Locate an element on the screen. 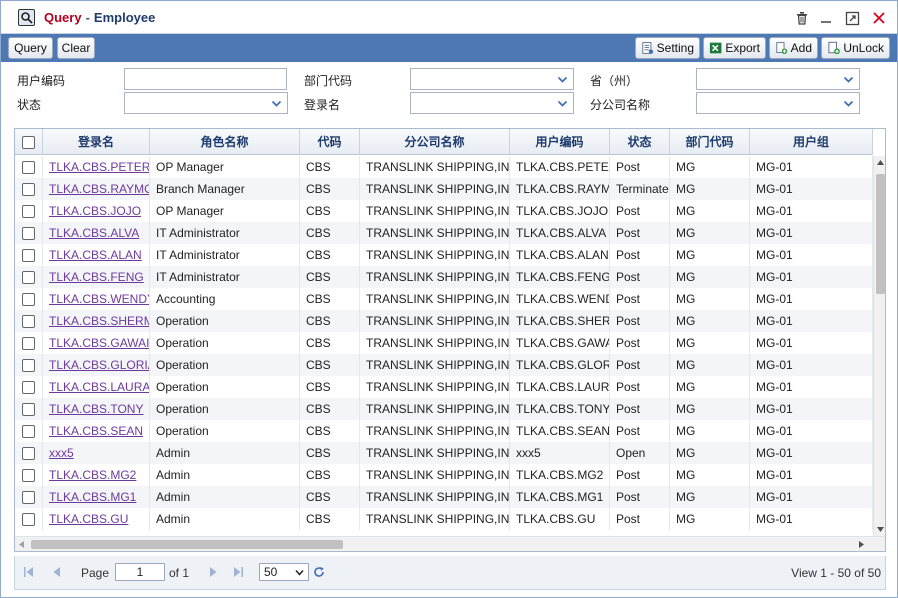  minimize-icon is located at coordinates (826, 18).